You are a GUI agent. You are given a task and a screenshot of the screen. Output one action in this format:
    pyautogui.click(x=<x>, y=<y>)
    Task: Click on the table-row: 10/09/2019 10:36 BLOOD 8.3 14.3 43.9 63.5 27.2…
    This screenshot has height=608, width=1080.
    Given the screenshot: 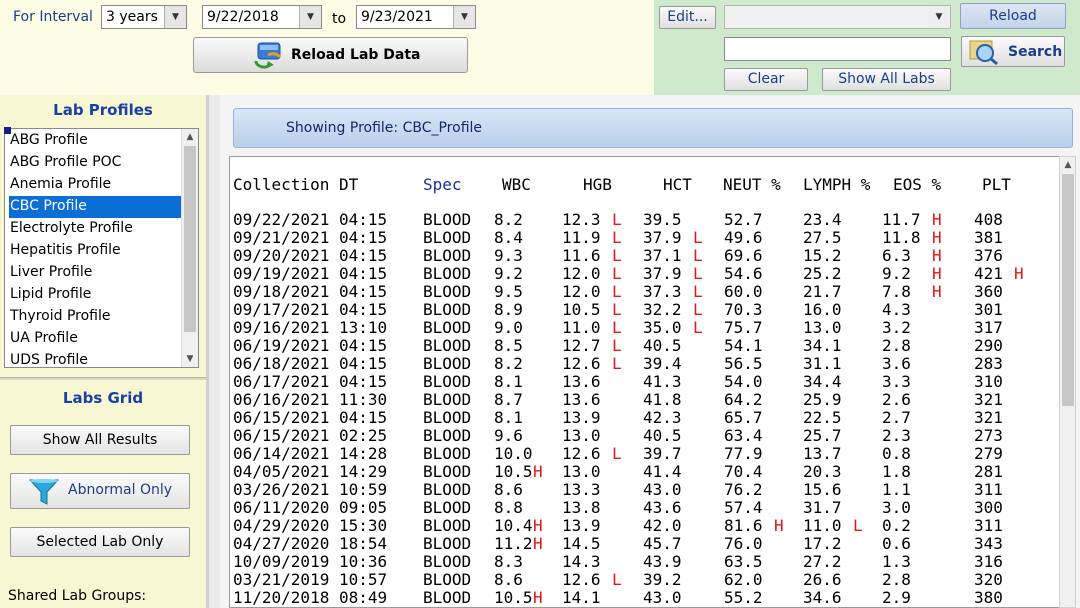 What is the action you would take?
    pyautogui.click(x=644, y=561)
    